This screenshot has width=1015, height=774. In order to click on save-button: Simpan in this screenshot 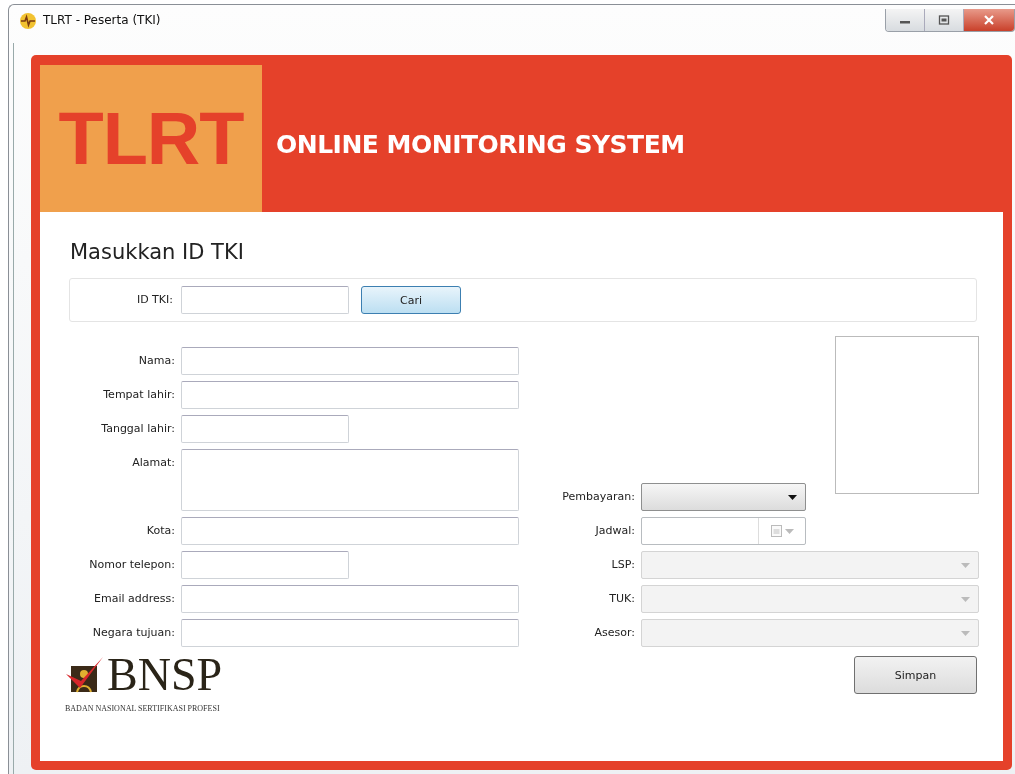, I will do `click(915, 675)`.